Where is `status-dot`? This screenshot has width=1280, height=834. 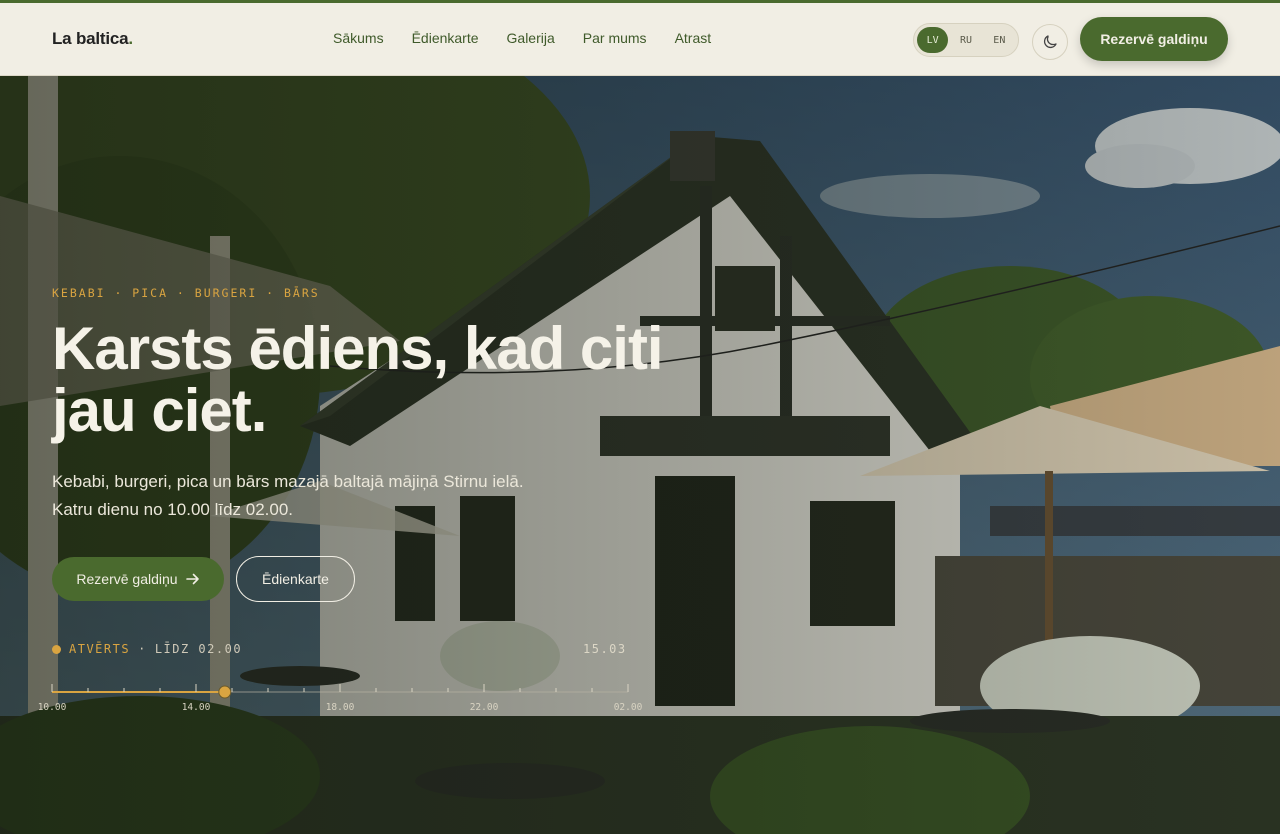
status-dot is located at coordinates (56, 649).